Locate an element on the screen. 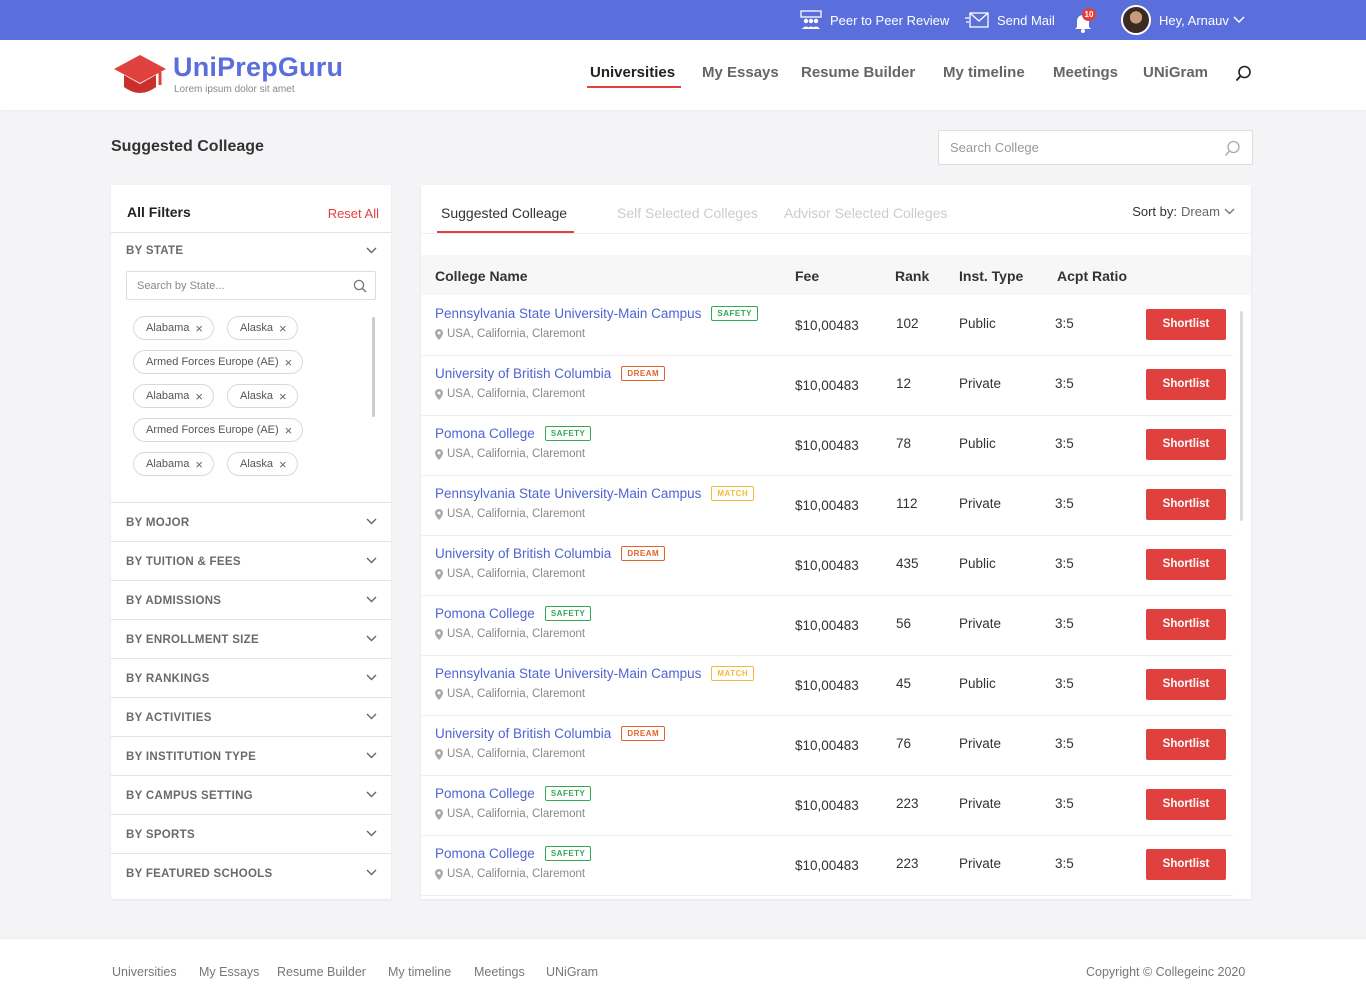  col-inst-type: Inst. Type is located at coordinates (991, 276).